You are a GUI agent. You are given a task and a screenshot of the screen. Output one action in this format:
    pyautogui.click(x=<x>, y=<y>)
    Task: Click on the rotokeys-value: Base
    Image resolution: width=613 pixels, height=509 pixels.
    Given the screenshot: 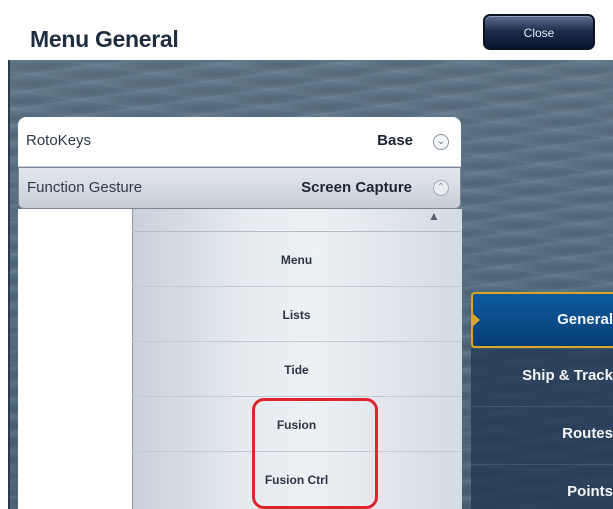 What is the action you would take?
    pyautogui.click(x=395, y=140)
    